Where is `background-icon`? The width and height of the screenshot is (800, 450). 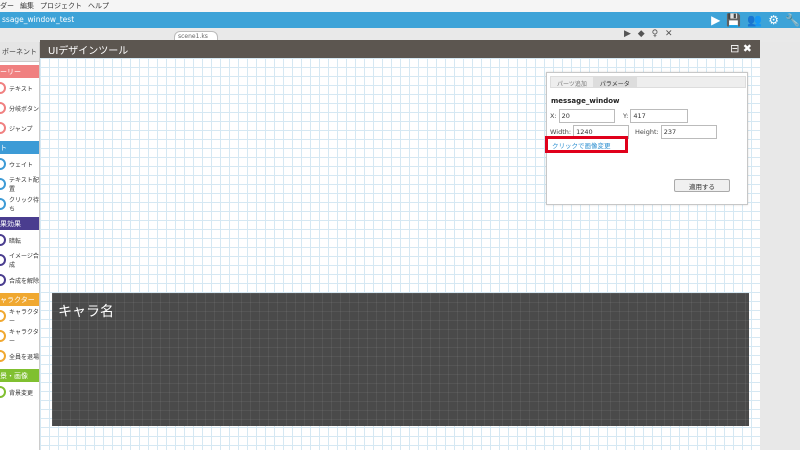 background-icon is located at coordinates (3, 392).